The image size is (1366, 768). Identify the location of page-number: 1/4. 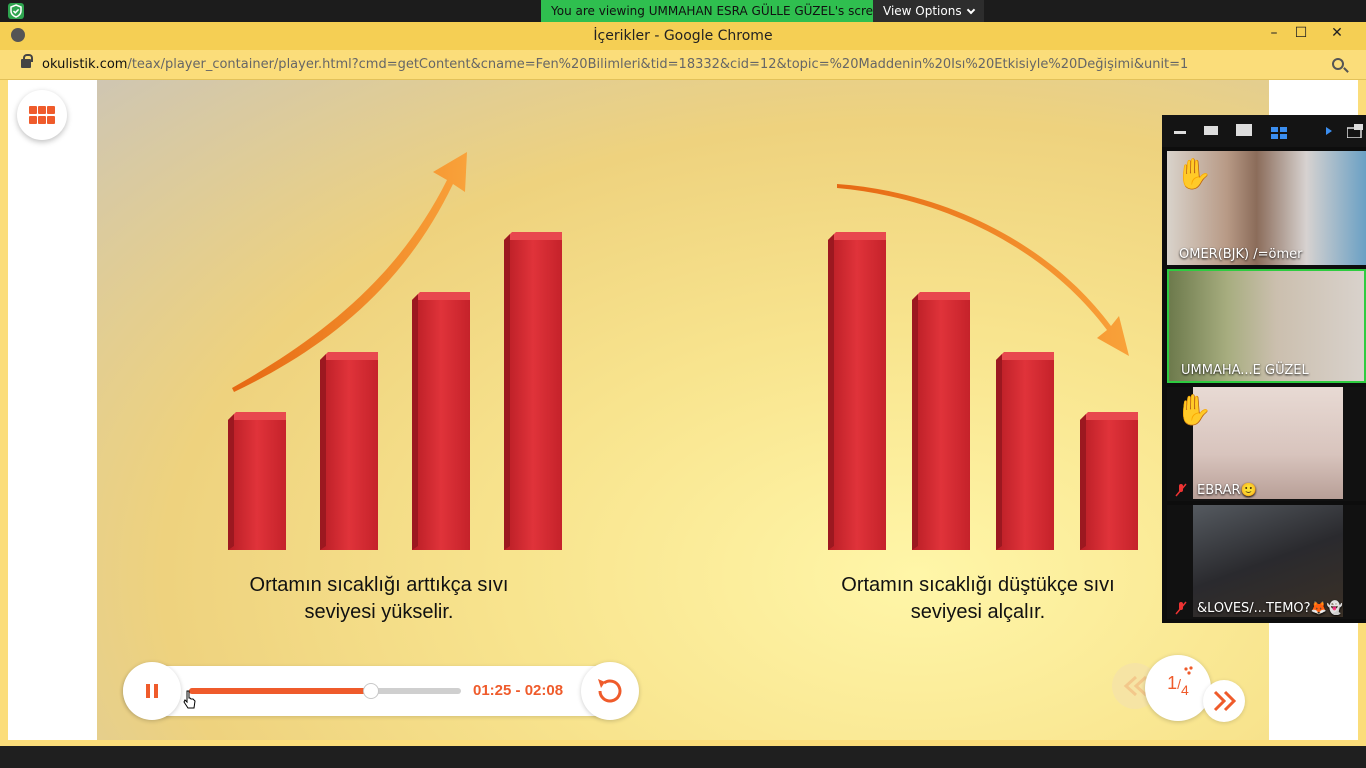
(1178, 685).